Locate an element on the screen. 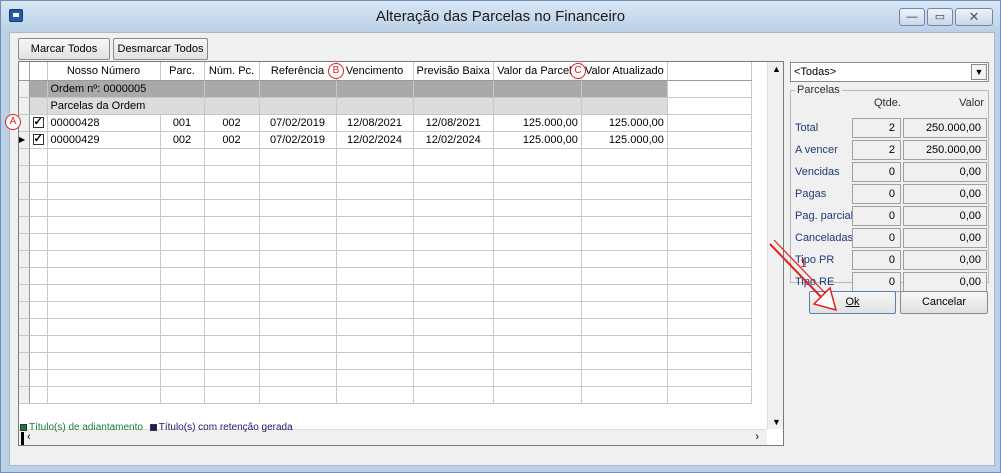  header-referencia: Referência is located at coordinates (298, 71).